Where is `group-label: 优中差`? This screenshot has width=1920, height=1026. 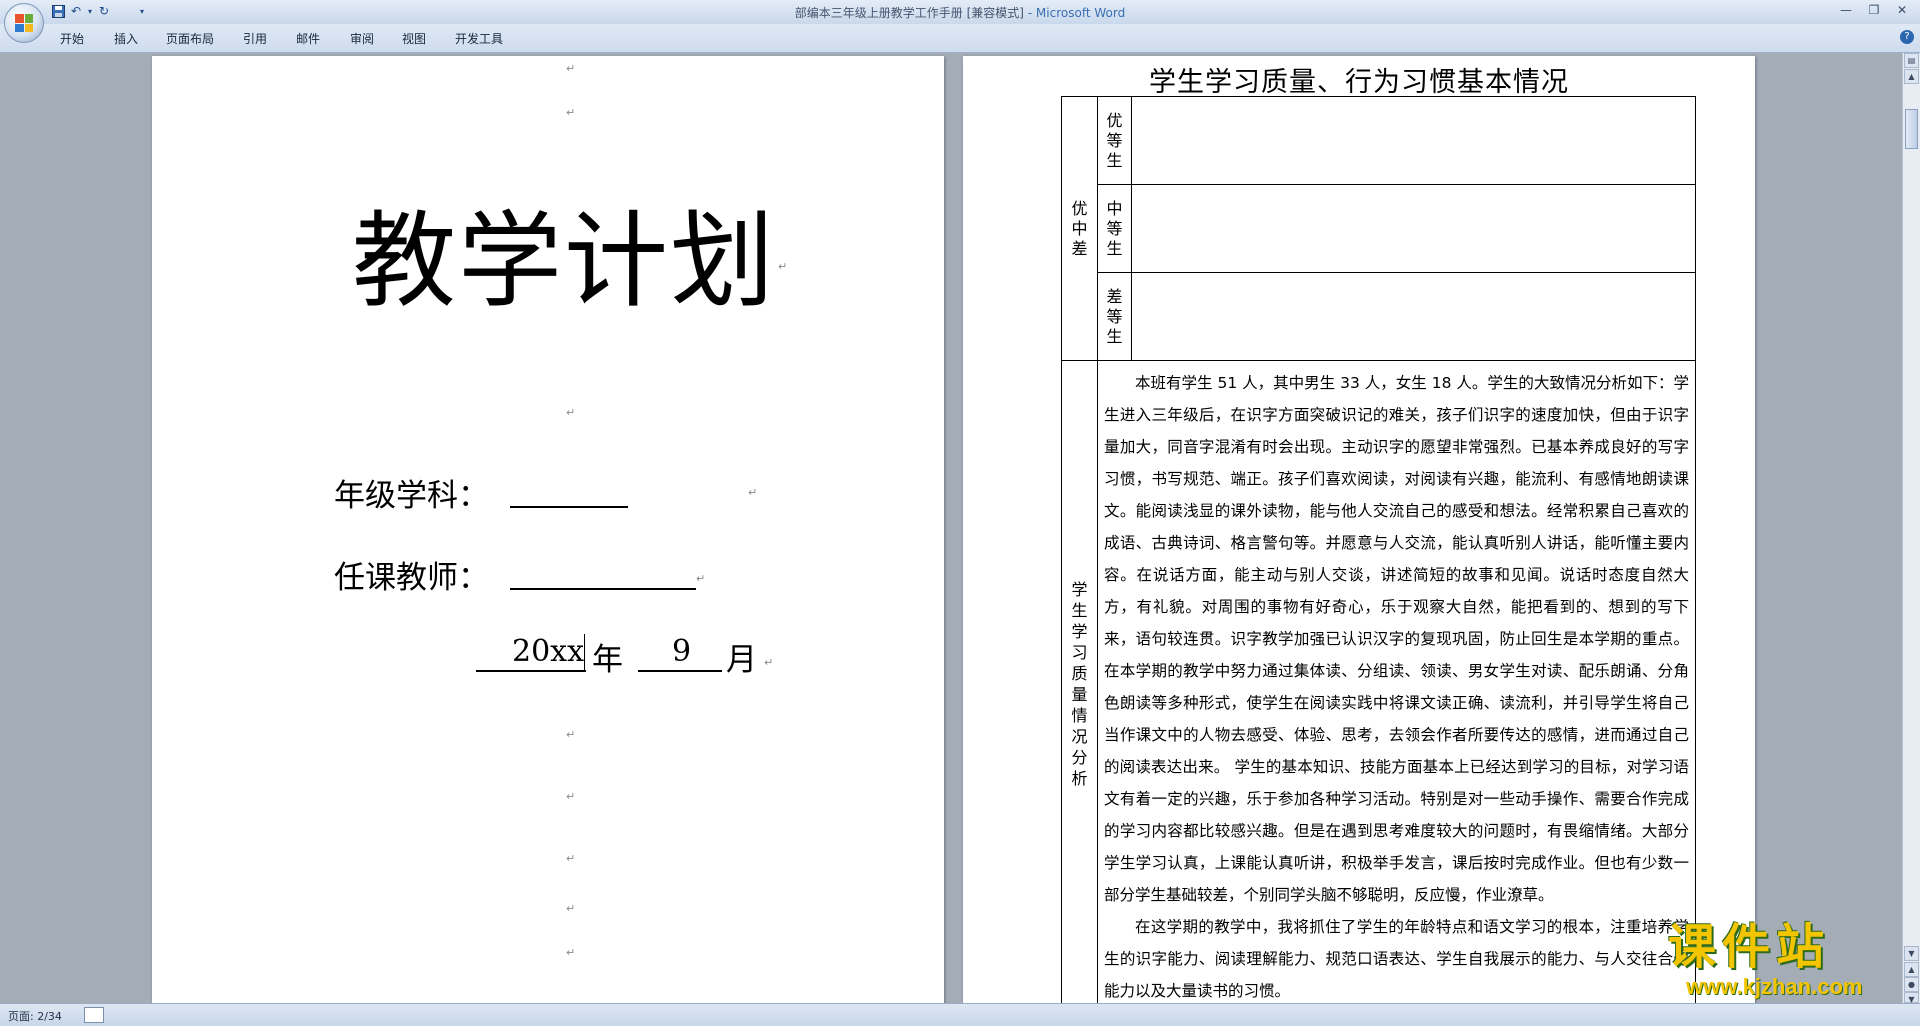 group-label: 优中差 is located at coordinates (1079, 228).